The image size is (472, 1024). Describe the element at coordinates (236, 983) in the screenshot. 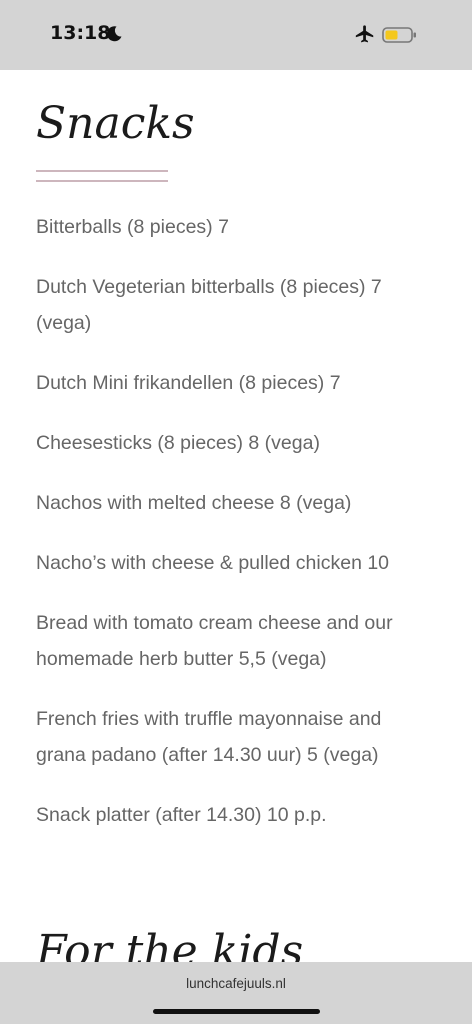

I see `url-address: lunchcafejuuls.nl` at that location.